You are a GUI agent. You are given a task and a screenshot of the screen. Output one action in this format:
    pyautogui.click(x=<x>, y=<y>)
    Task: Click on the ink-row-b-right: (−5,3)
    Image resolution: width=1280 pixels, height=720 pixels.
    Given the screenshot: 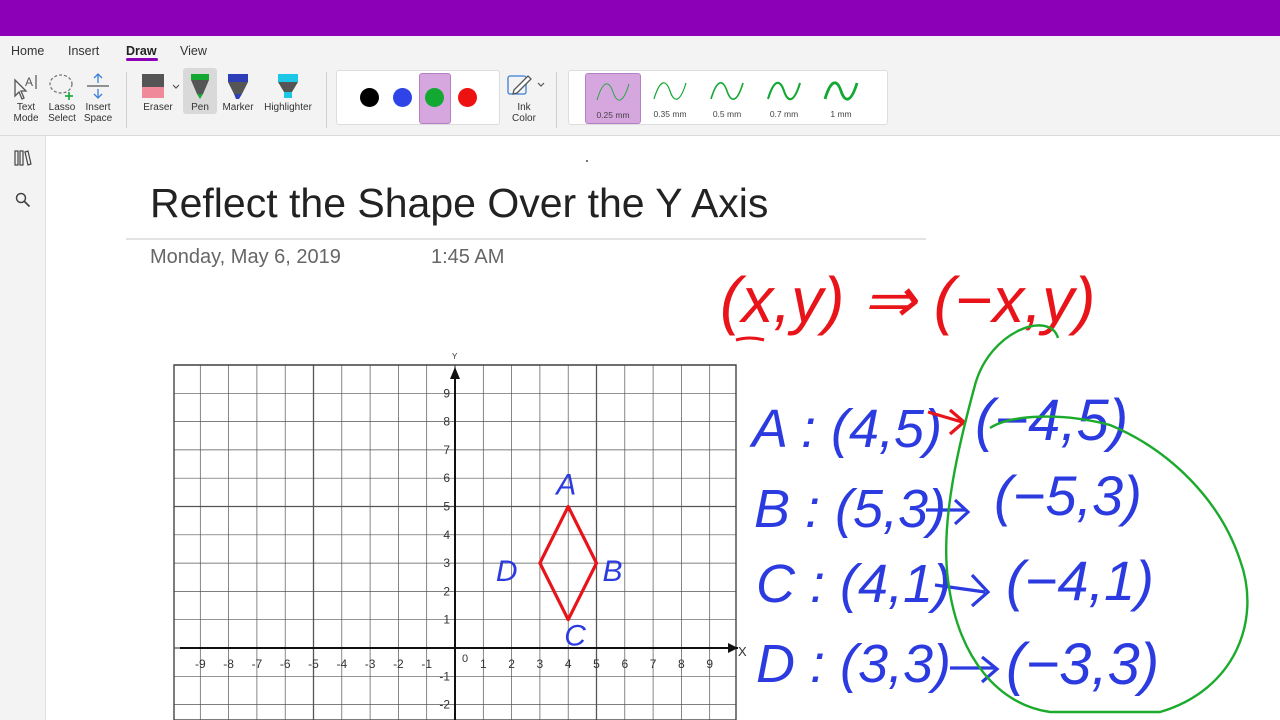 What is the action you would take?
    pyautogui.click(x=1068, y=495)
    